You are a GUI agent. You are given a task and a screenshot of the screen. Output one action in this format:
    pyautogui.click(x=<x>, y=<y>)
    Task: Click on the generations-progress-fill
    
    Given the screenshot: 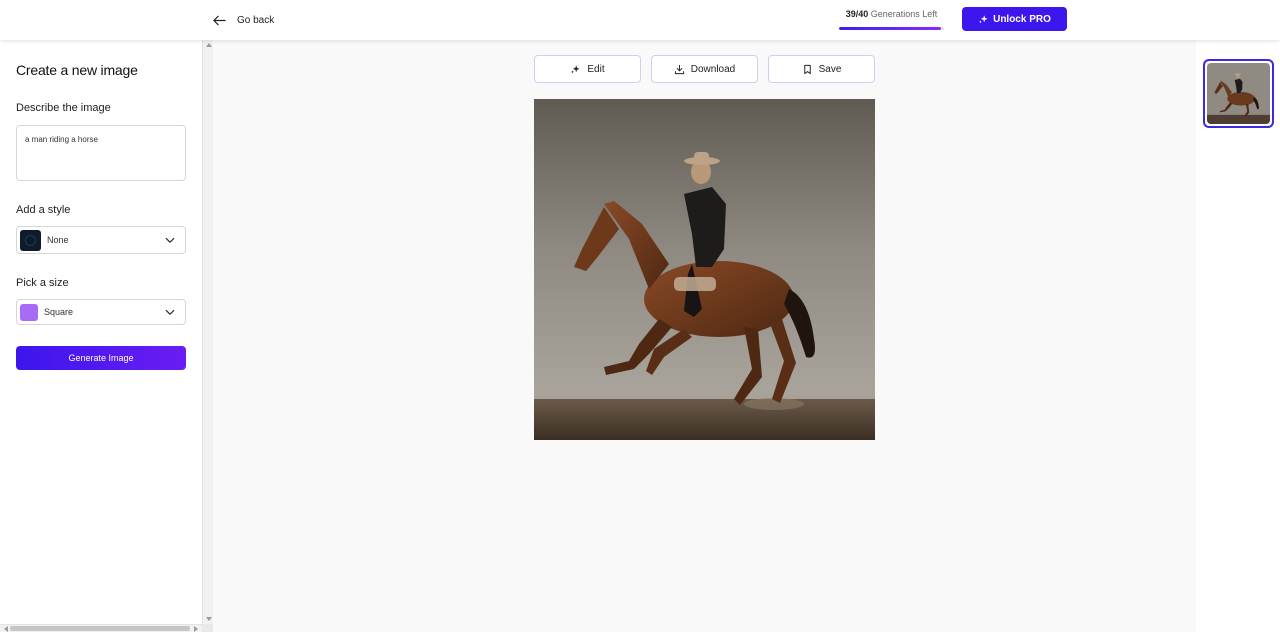 What is the action you would take?
    pyautogui.click(x=890, y=28)
    